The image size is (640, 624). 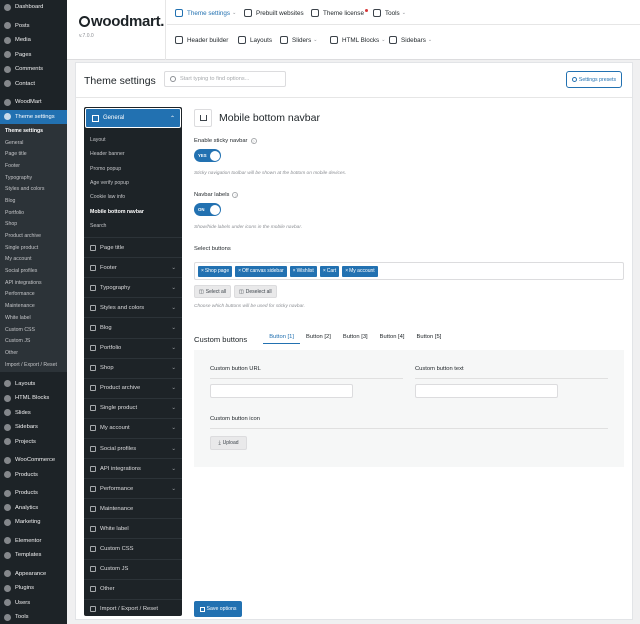 What do you see at coordinates (133, 169) in the screenshot?
I see `options-sub-promo-popup: Promo popup` at bounding box center [133, 169].